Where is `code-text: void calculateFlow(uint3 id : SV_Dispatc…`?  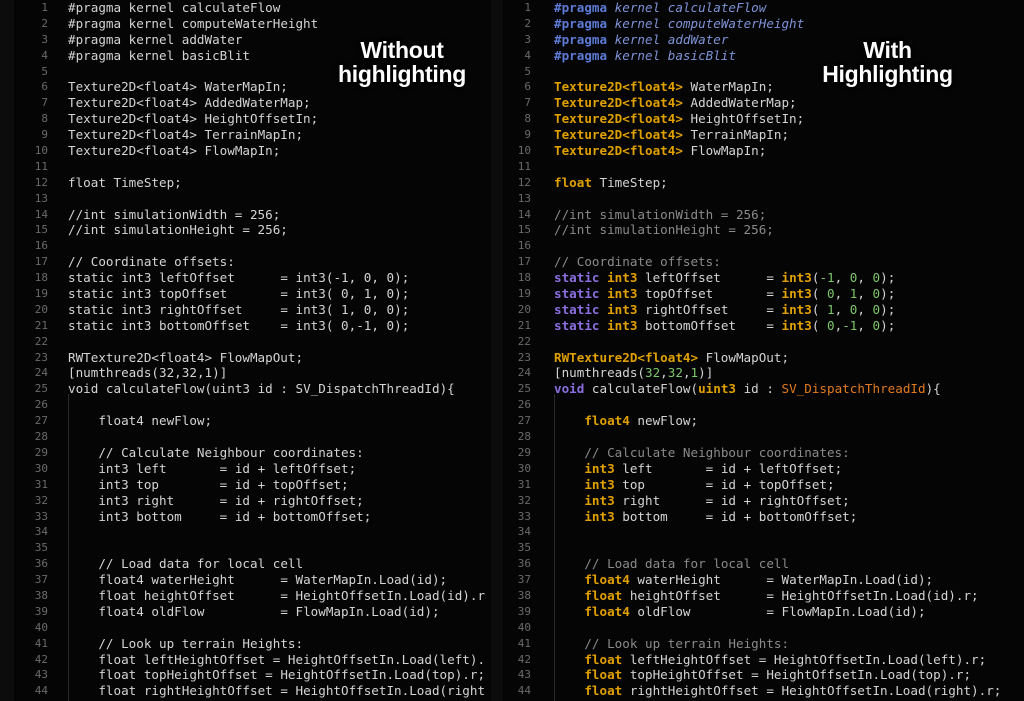
code-text: void calculateFlow(uint3 id : SV_Dispatc… is located at coordinates (261, 389).